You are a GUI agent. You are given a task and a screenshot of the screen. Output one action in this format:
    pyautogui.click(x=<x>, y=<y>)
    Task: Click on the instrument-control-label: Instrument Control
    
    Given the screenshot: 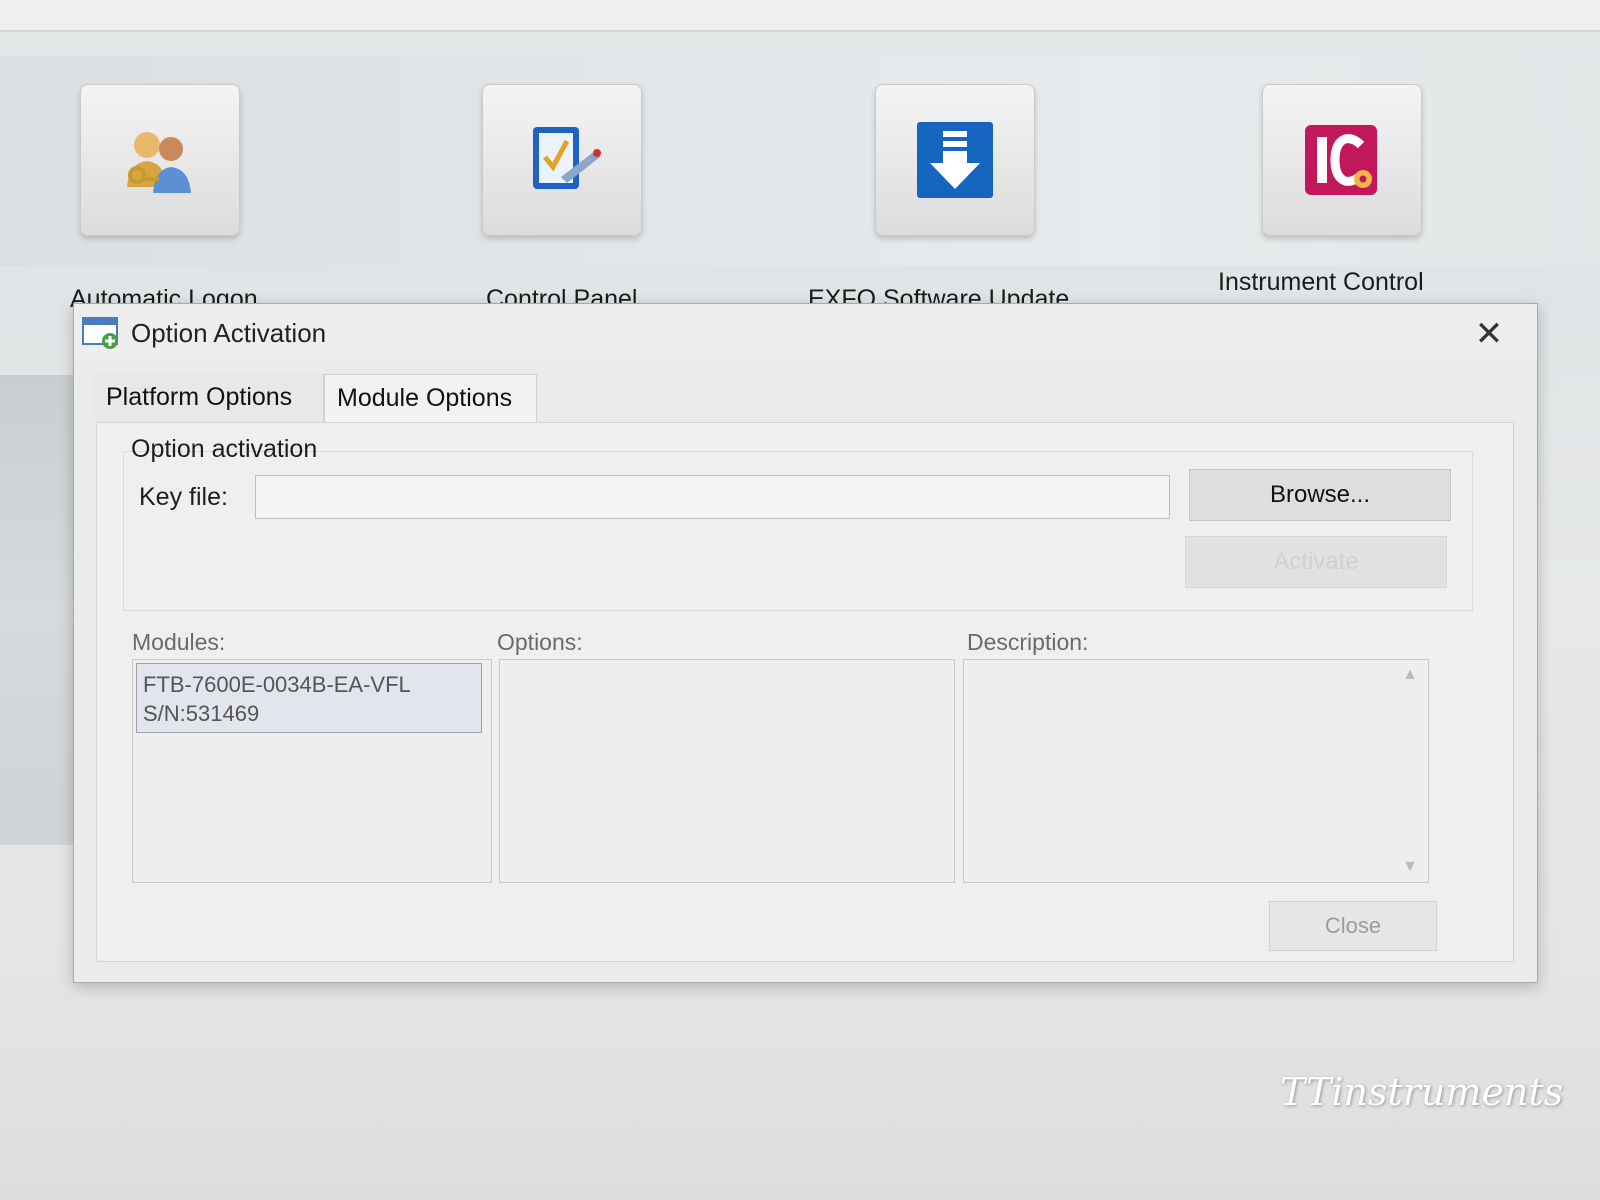 What is the action you would take?
    pyautogui.click(x=1321, y=282)
    